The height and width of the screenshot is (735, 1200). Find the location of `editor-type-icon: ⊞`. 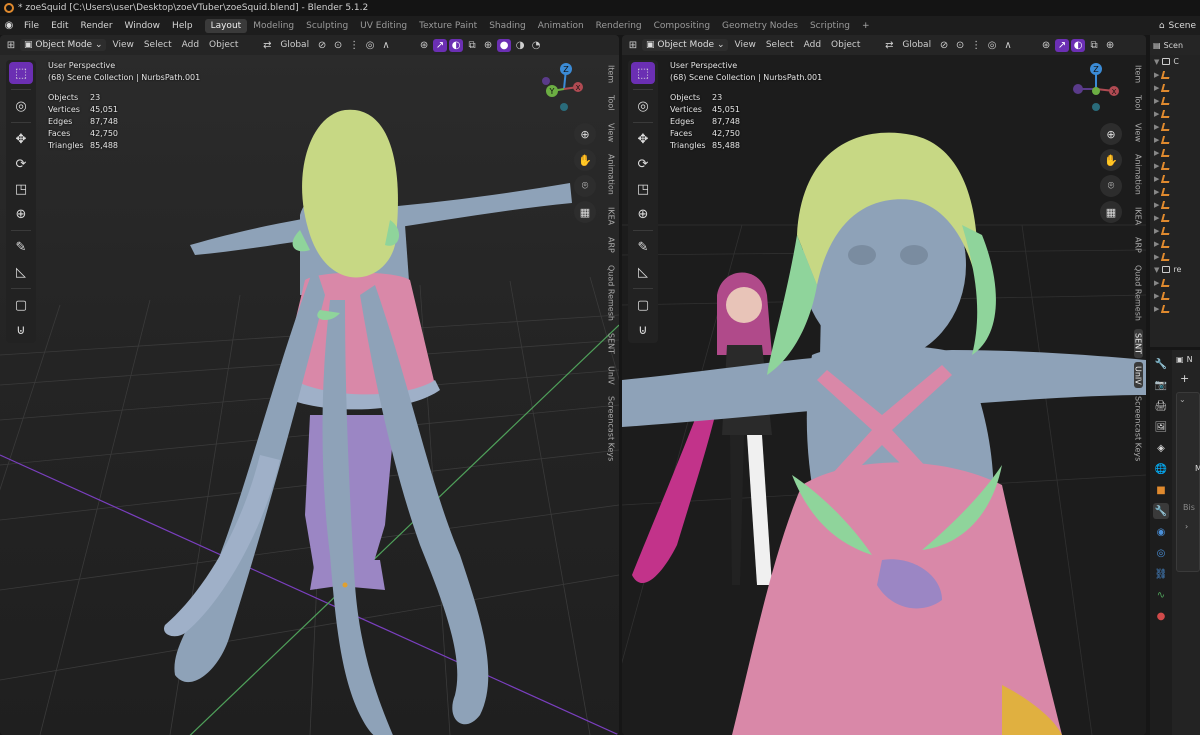

editor-type-icon: ⊞ is located at coordinates (633, 45).